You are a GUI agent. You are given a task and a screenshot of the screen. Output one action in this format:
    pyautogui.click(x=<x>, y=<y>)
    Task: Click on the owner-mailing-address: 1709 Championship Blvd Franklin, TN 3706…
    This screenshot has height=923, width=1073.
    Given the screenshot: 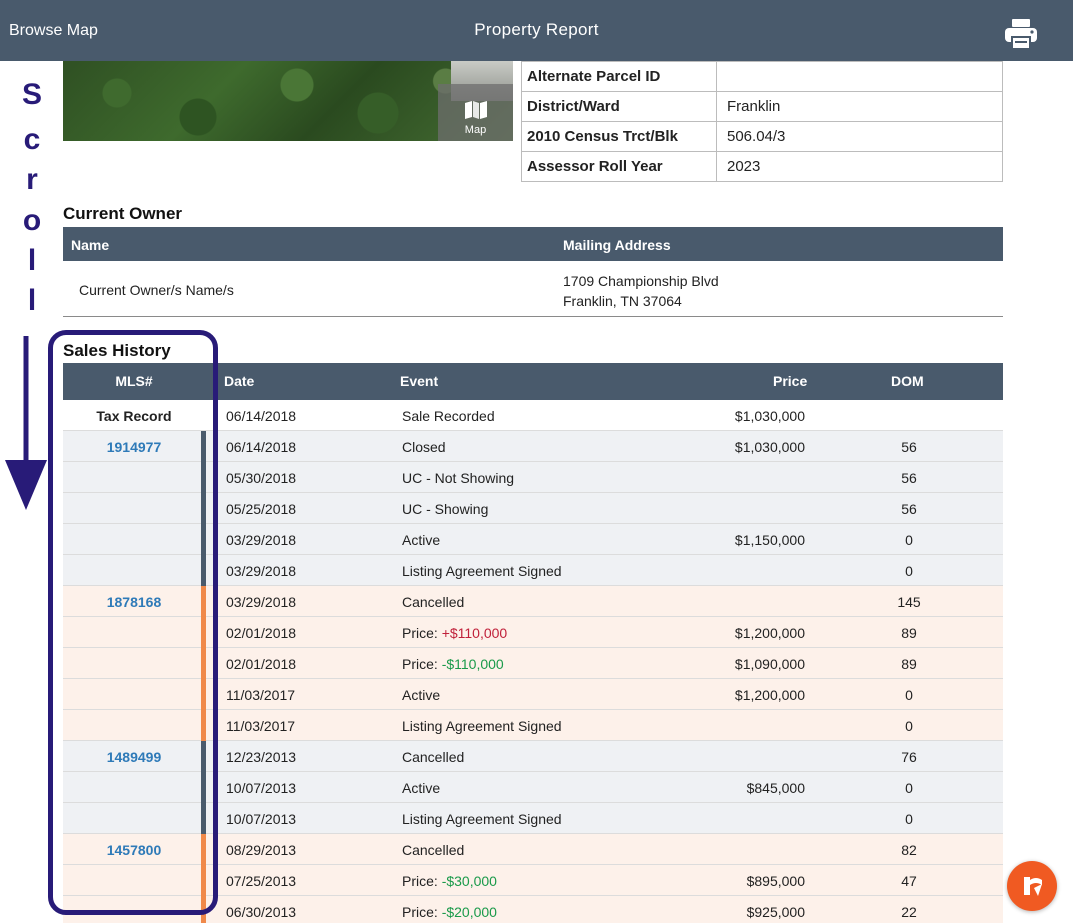 What is the action you would take?
    pyautogui.click(x=641, y=291)
    